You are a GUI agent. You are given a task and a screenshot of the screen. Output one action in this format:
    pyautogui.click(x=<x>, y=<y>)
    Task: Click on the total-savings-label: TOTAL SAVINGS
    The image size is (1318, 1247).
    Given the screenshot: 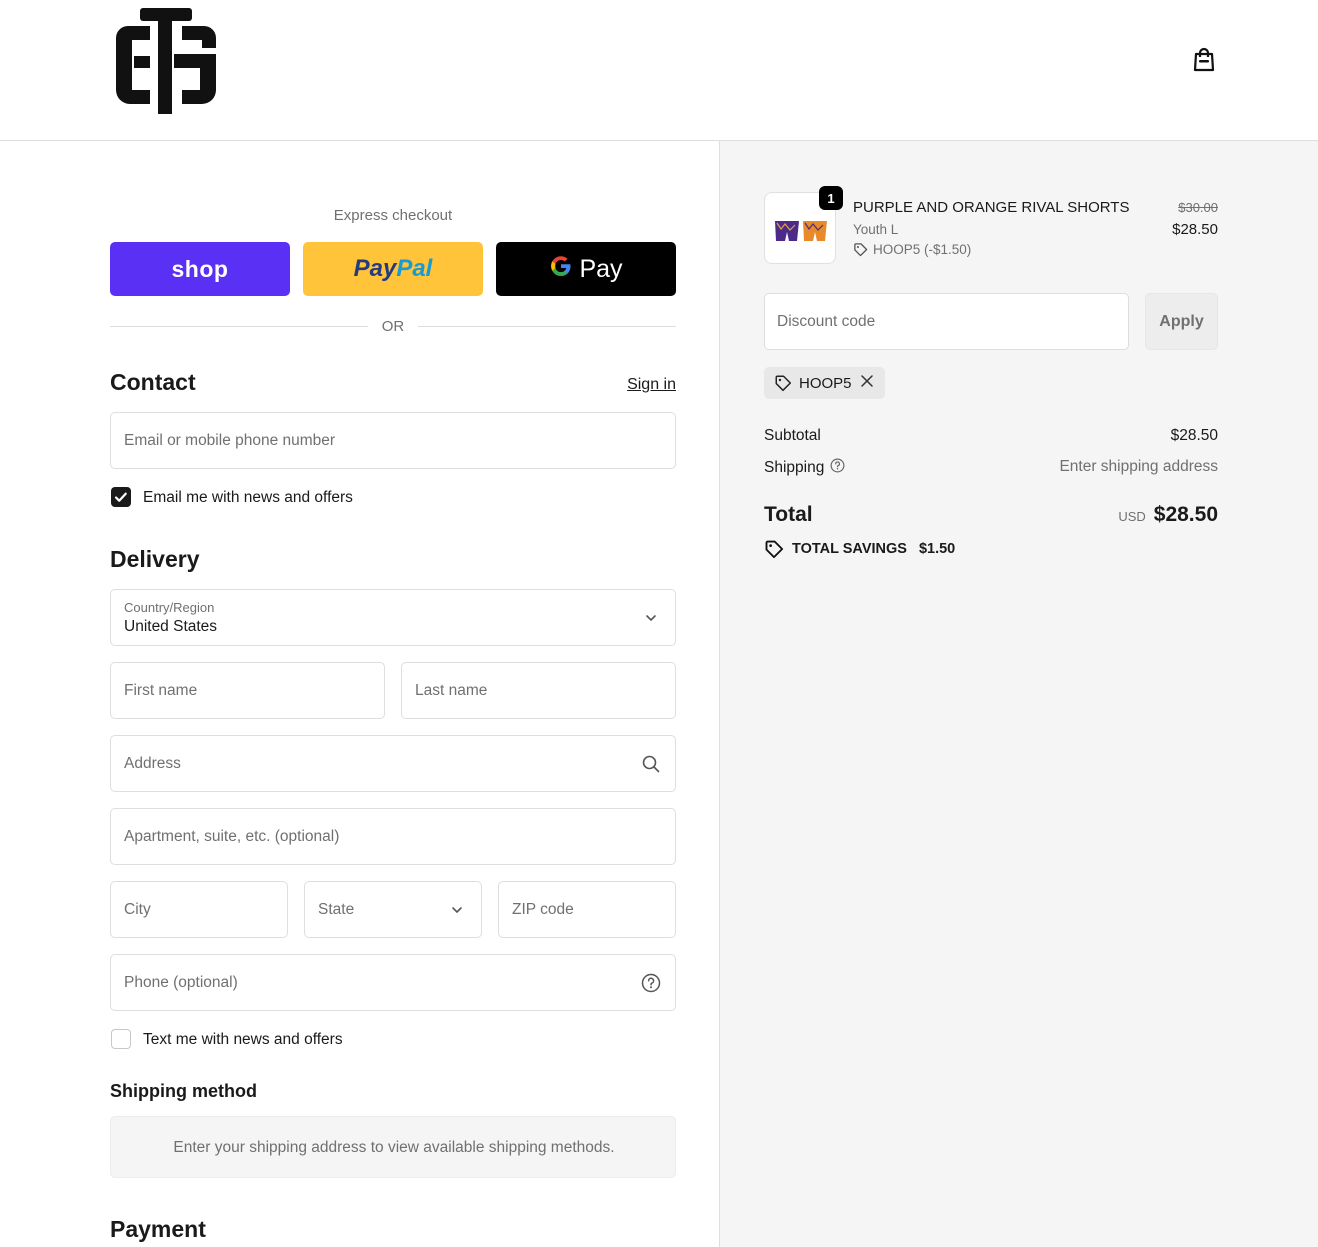 What is the action you would take?
    pyautogui.click(x=849, y=549)
    